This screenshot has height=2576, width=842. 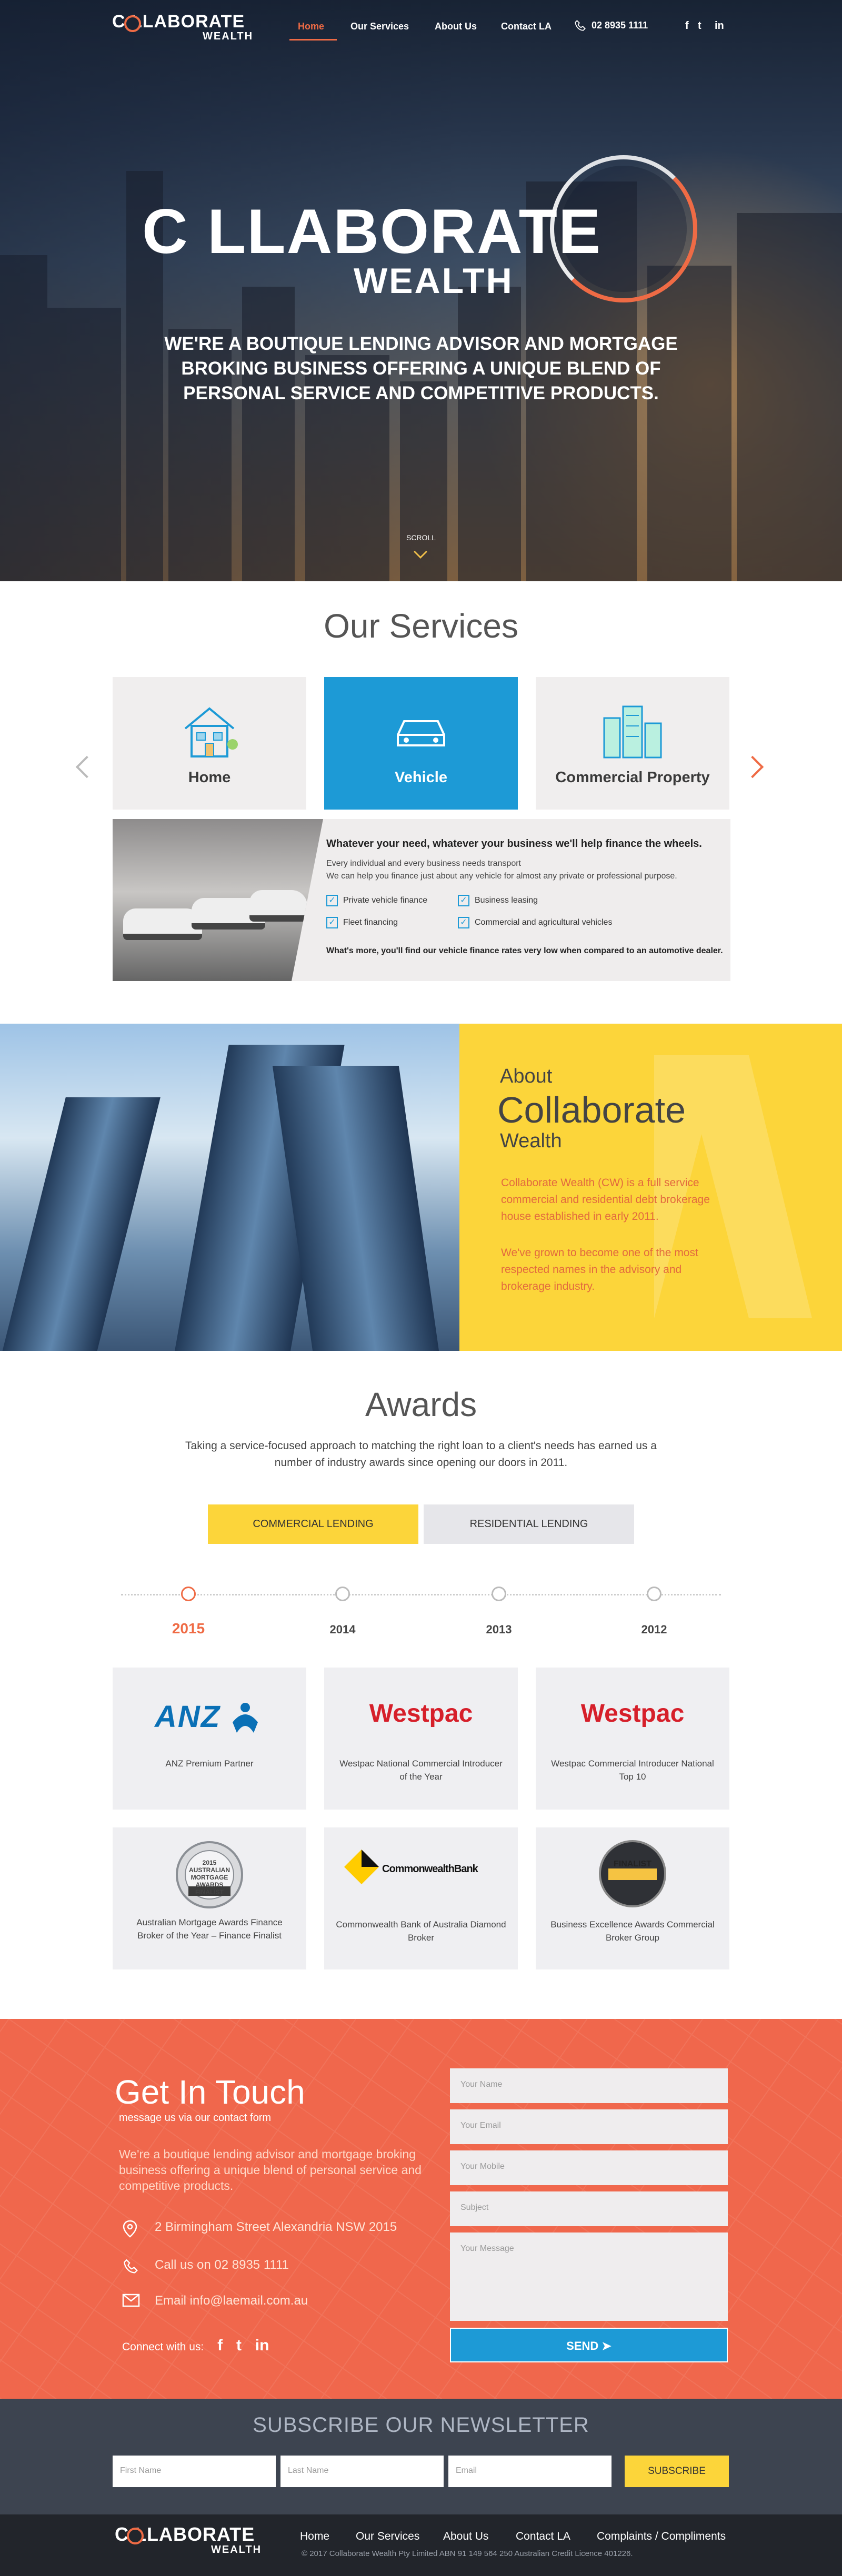 What do you see at coordinates (632, 732) in the screenshot?
I see `buildings-icon` at bounding box center [632, 732].